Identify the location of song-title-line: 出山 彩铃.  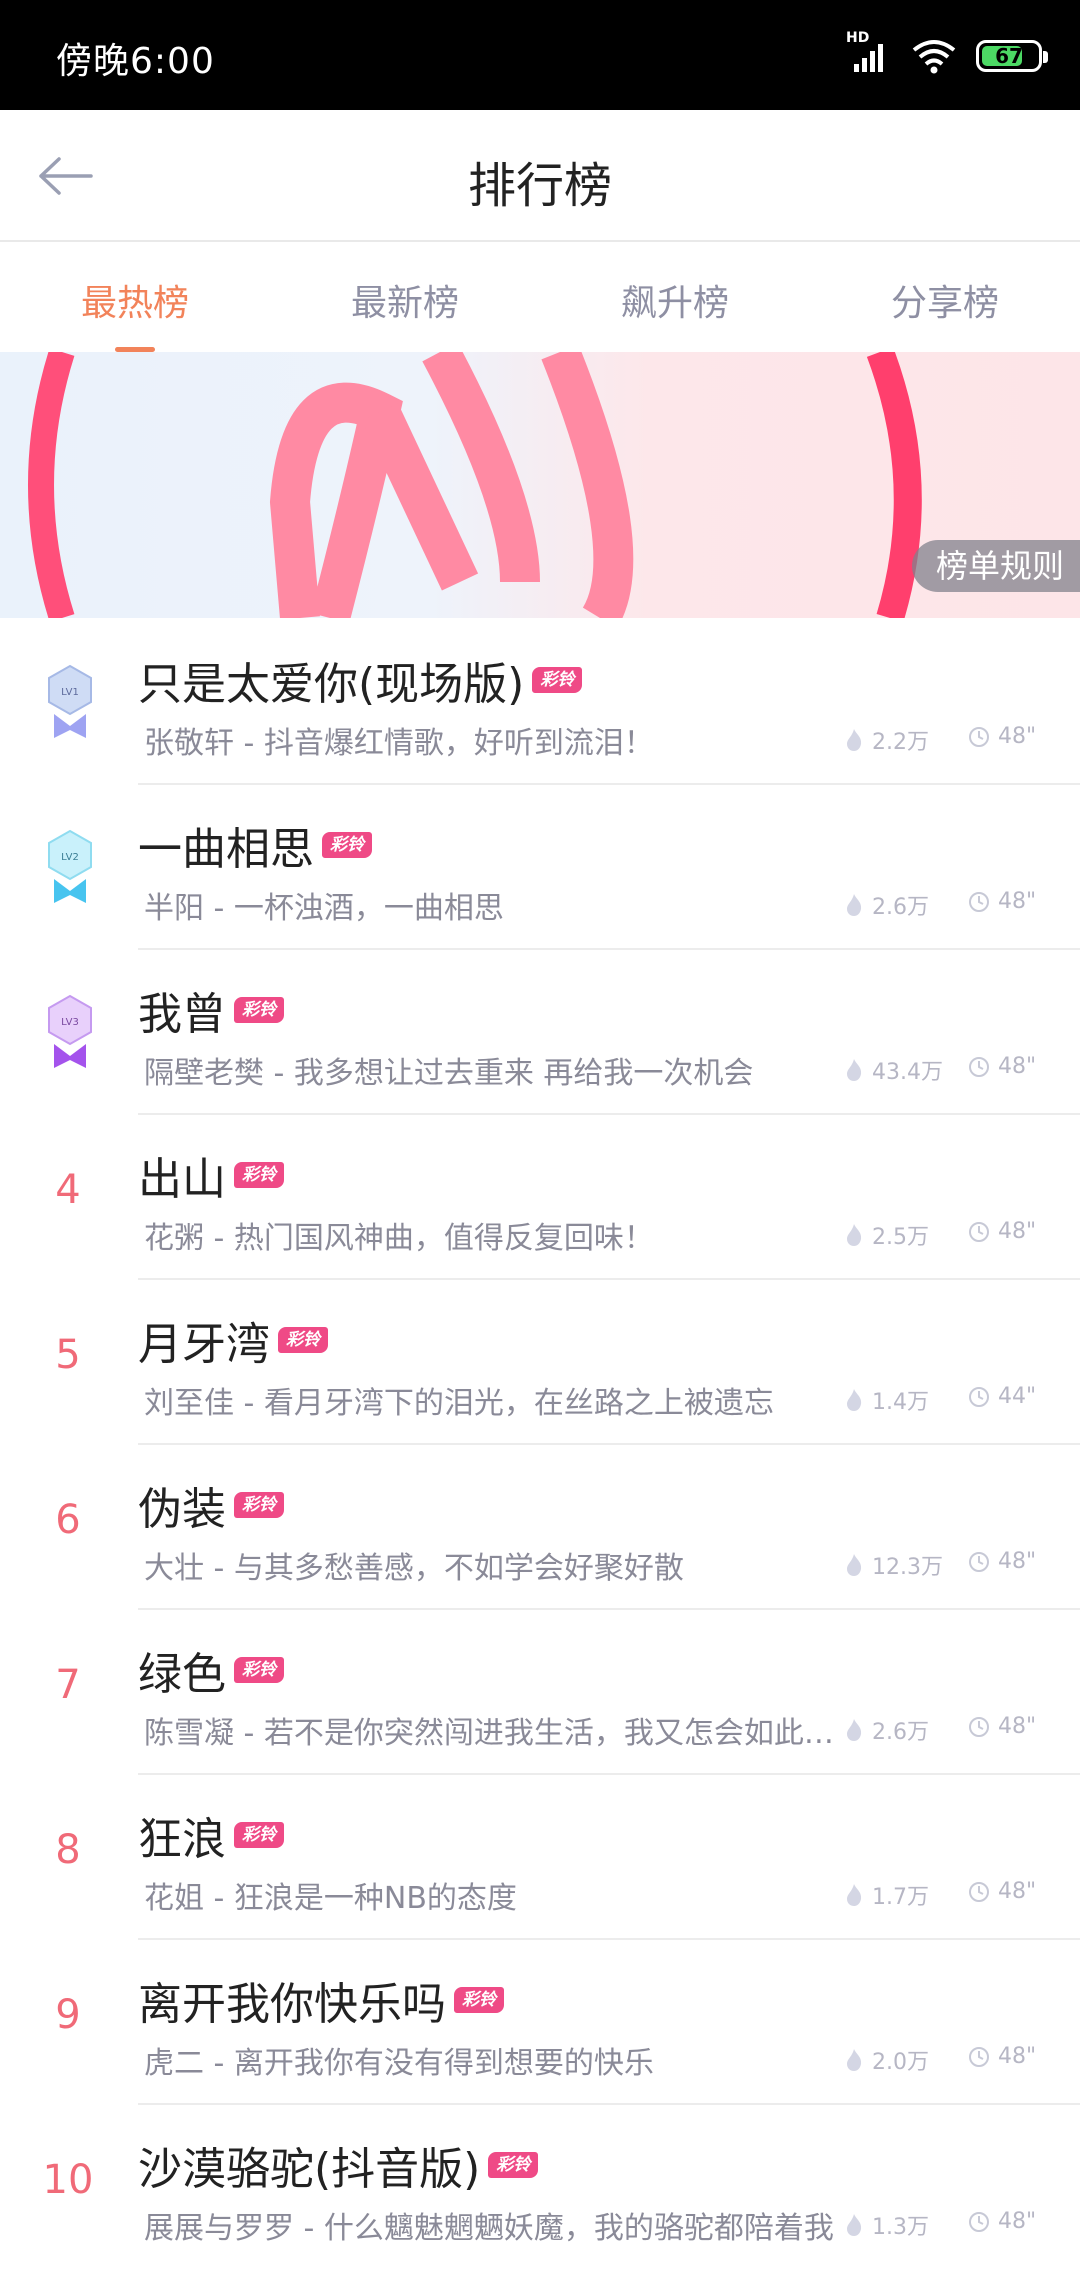
(211, 1175).